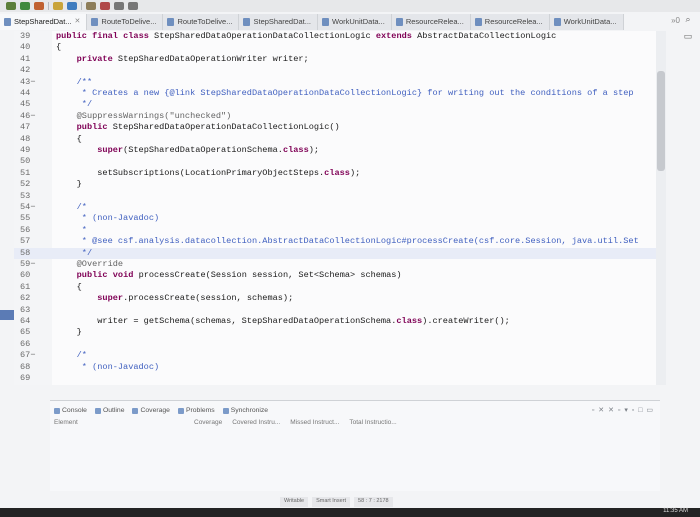 The height and width of the screenshot is (517, 700). I want to click on back-icon, so click(119, 6).